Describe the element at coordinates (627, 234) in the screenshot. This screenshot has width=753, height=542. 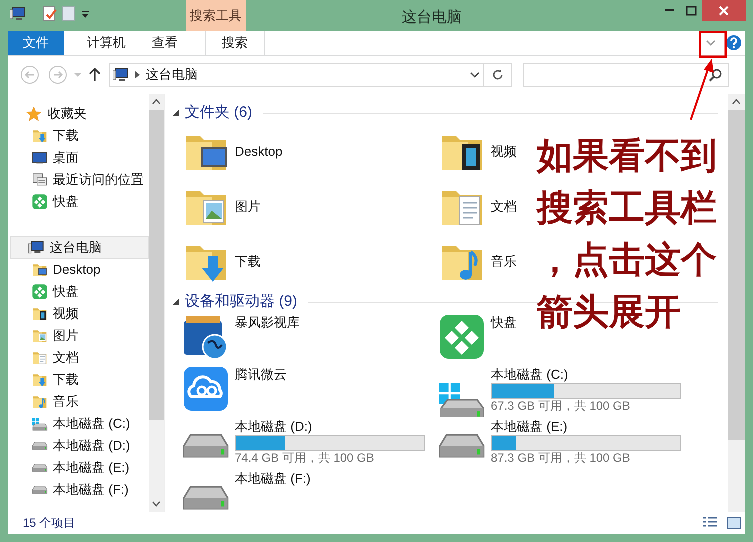
I see `annotation-text: 如果看不到搜索工具栏，点击这个箭头展开` at that location.